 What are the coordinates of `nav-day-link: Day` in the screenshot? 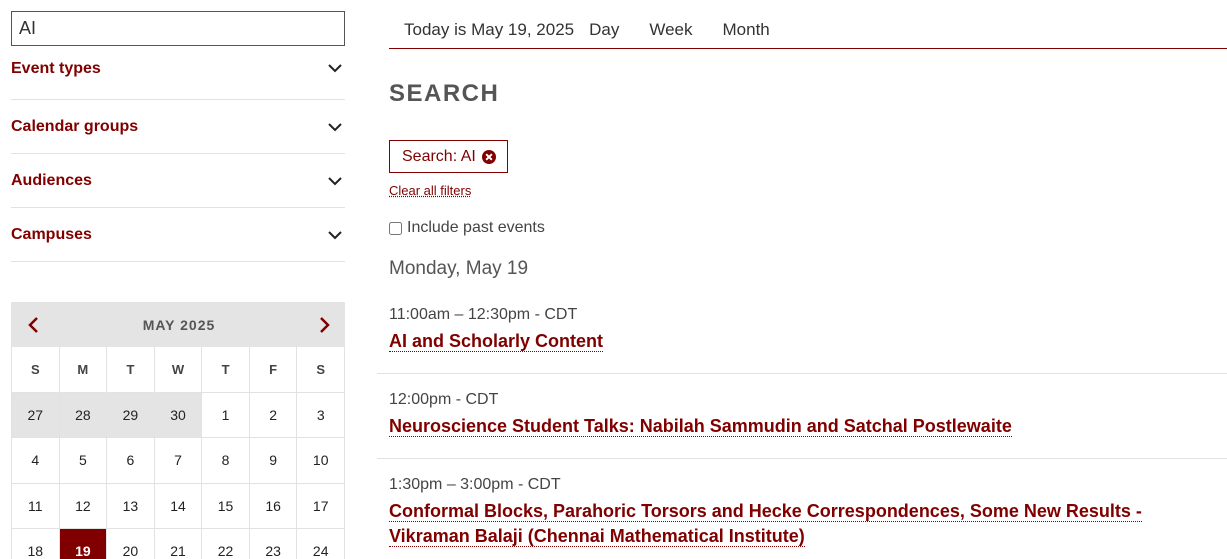 It's located at (604, 30).